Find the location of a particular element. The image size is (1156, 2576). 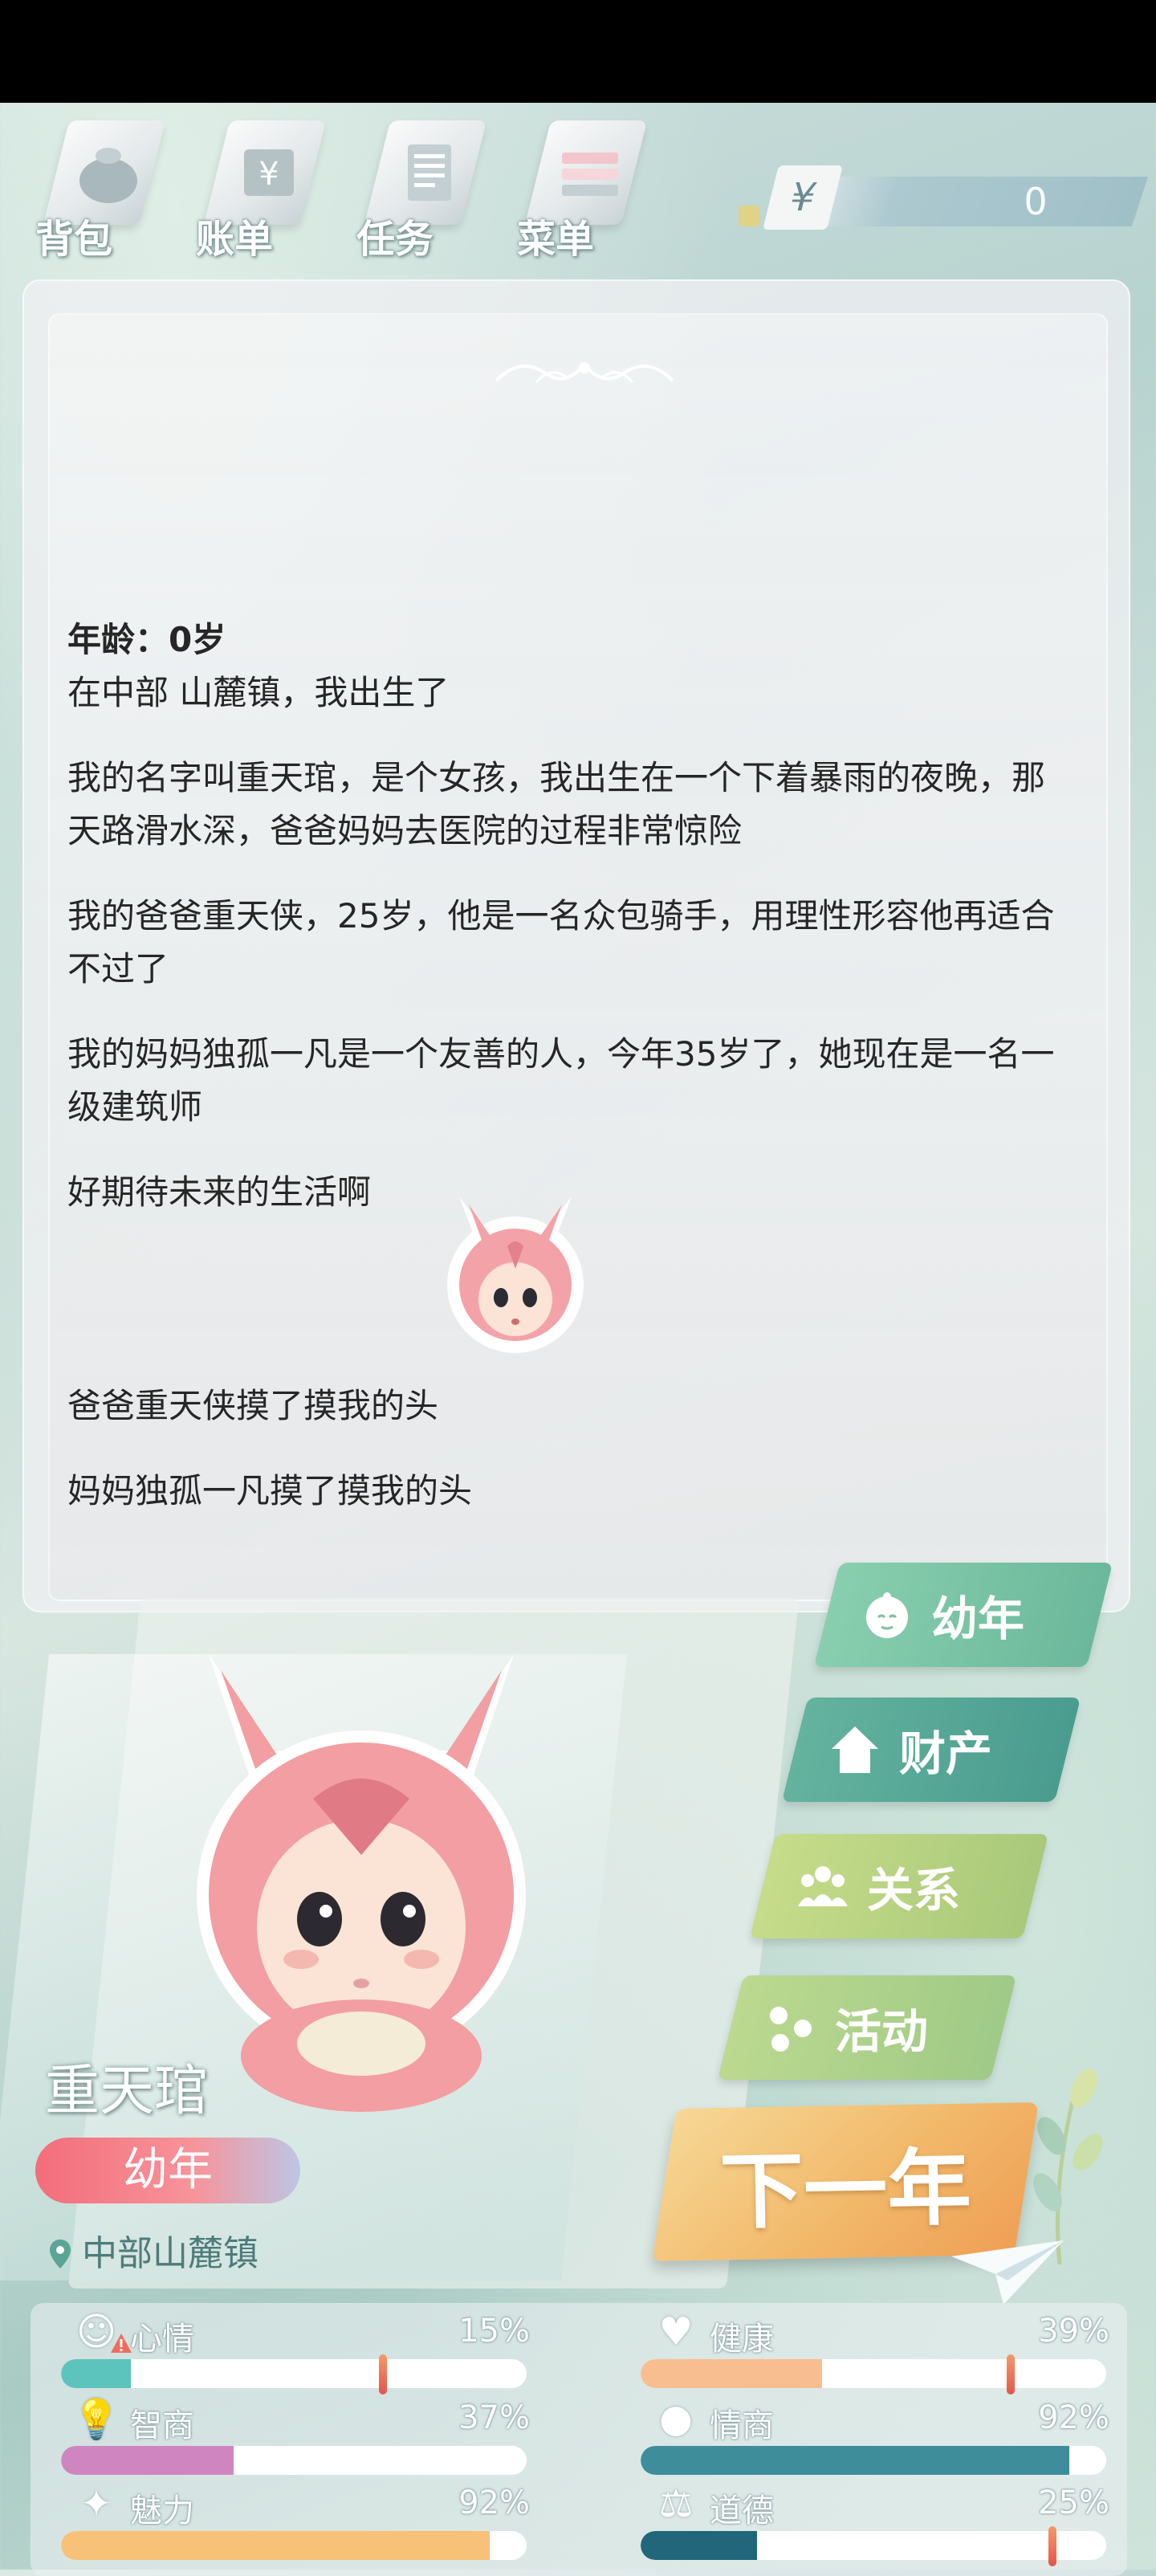

nav-bag-button: 背包 is located at coordinates (96, 192).